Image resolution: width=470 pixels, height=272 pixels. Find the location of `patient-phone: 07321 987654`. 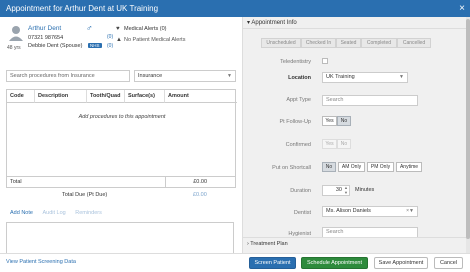

patient-phone: 07321 987654 is located at coordinates (46, 38).